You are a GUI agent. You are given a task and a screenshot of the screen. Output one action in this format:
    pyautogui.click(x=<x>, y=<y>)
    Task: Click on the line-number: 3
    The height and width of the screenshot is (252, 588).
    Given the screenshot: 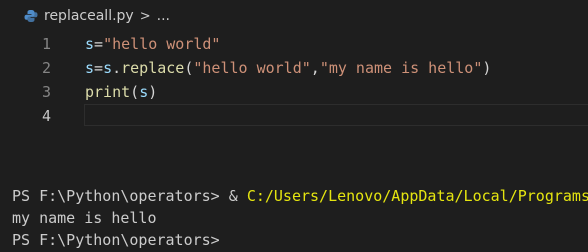 What is the action you would take?
    pyautogui.click(x=46, y=92)
    